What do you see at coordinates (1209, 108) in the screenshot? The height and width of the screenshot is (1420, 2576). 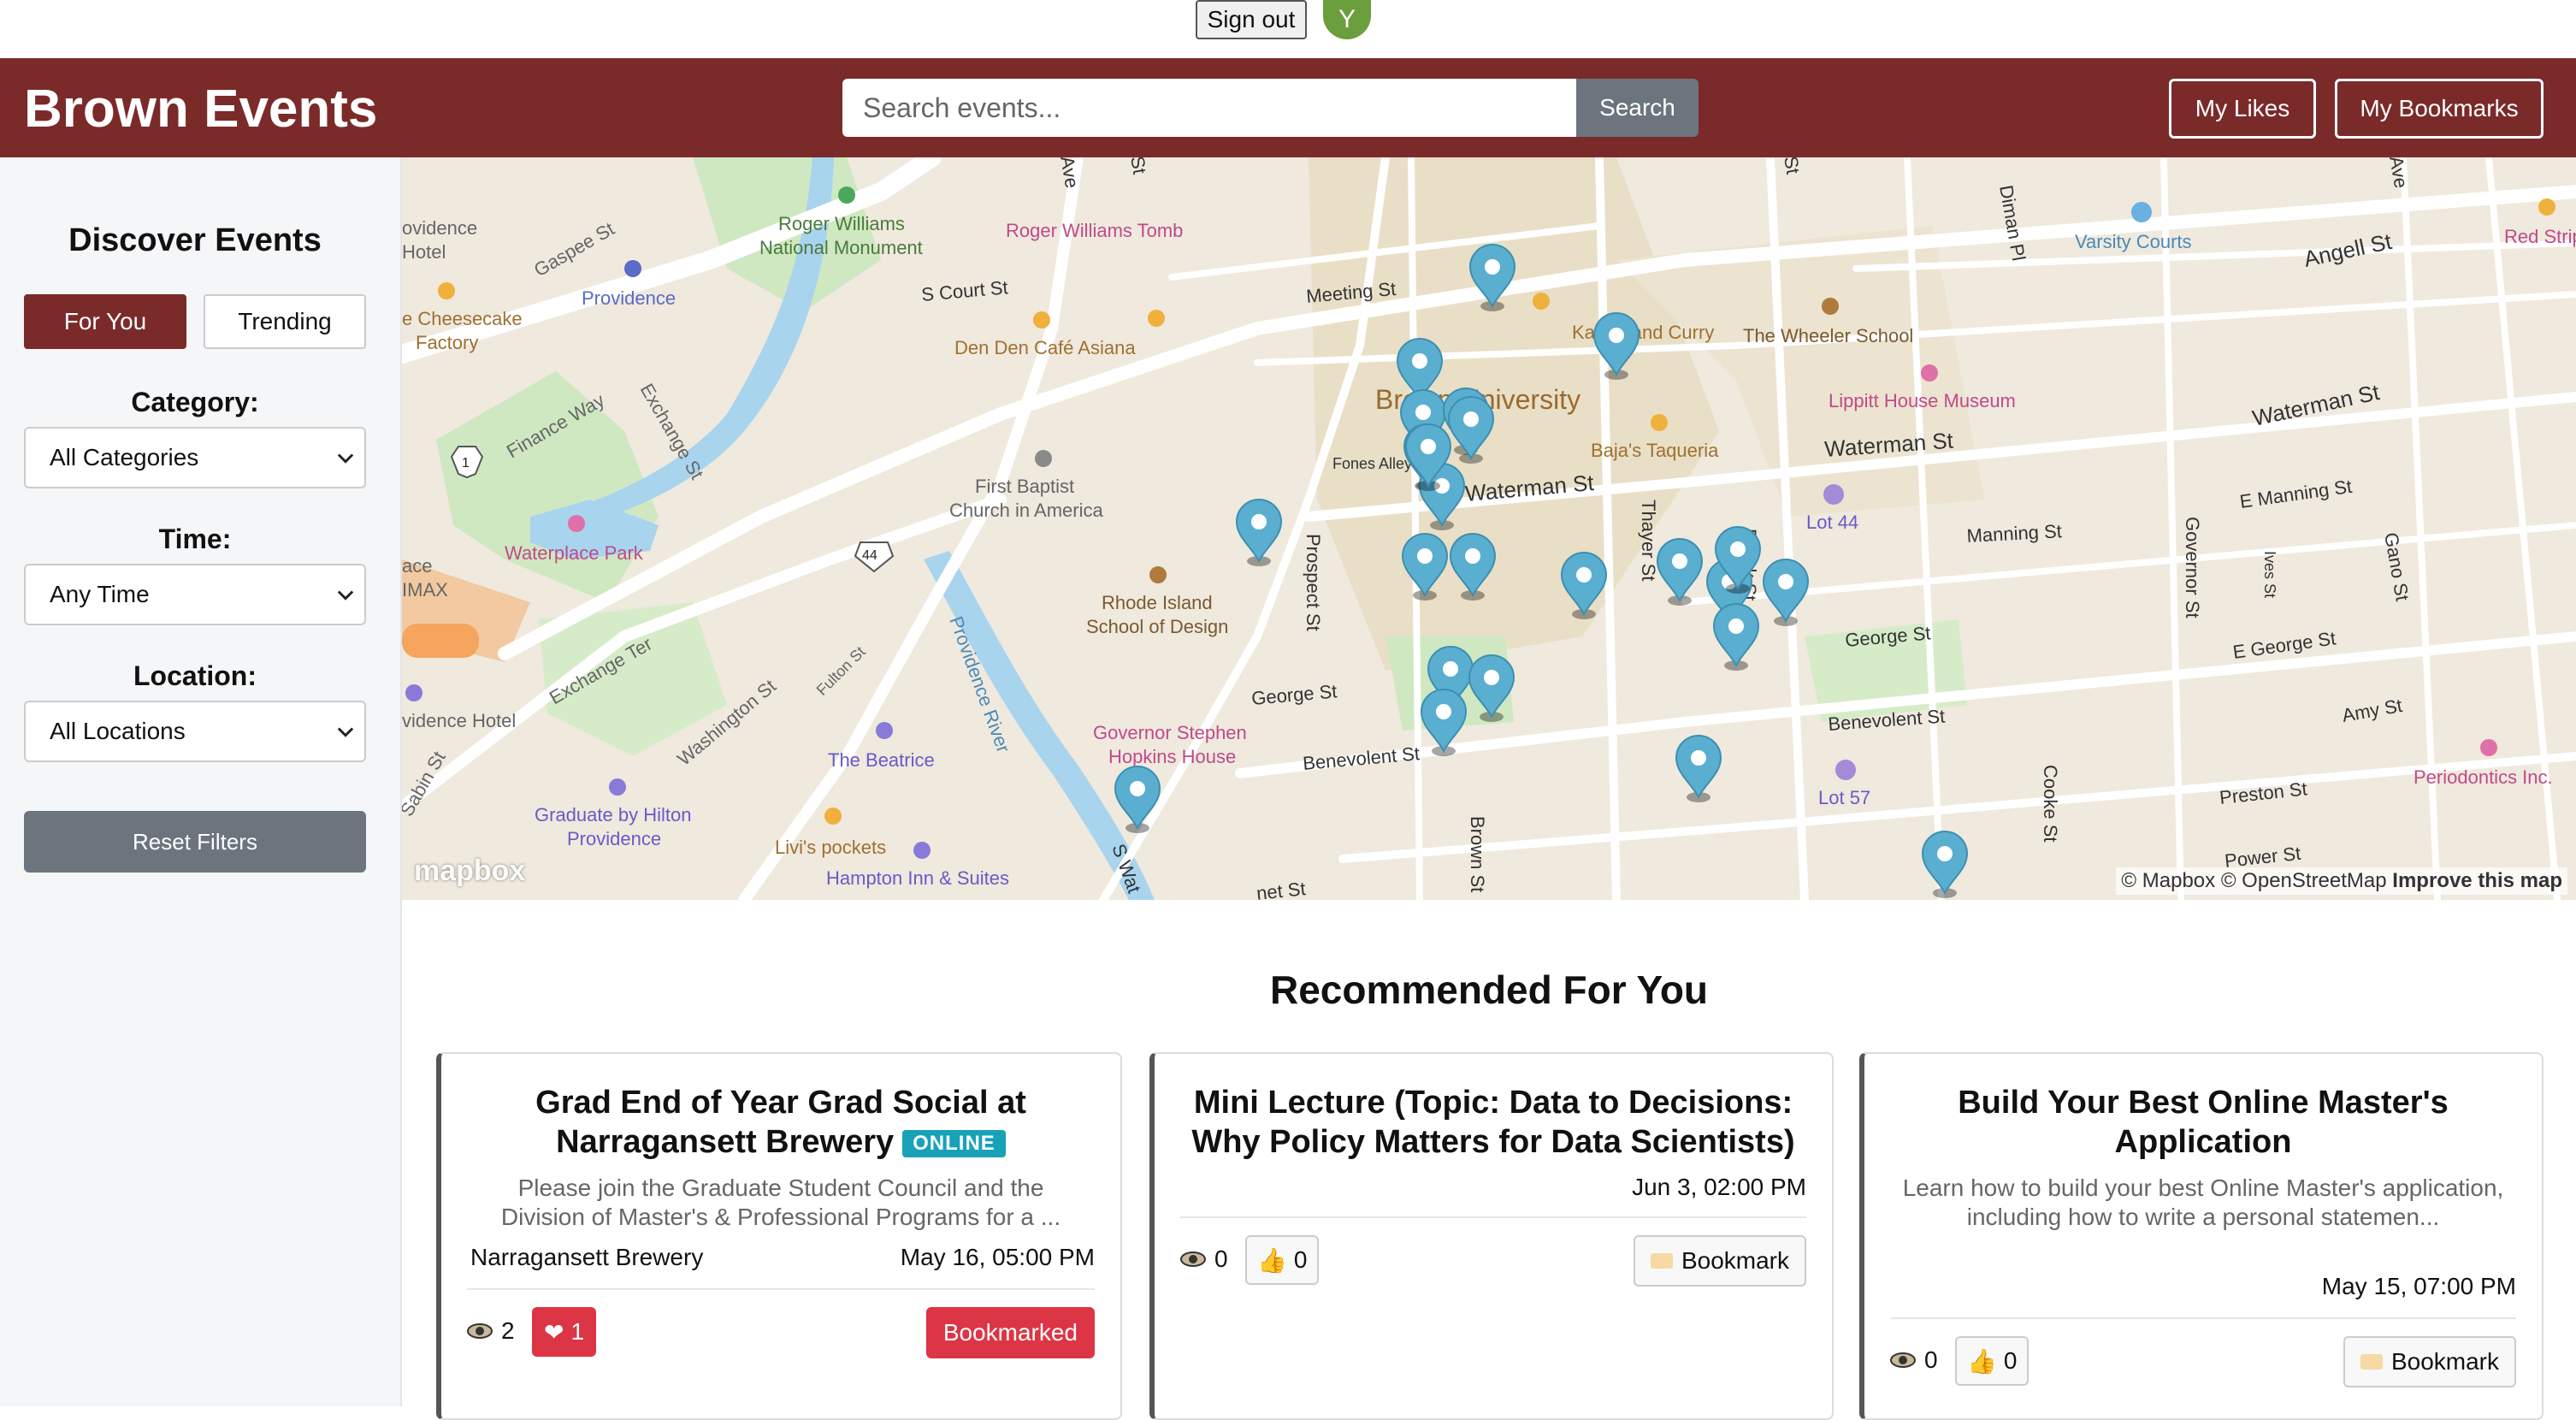 I see `search-input` at bounding box center [1209, 108].